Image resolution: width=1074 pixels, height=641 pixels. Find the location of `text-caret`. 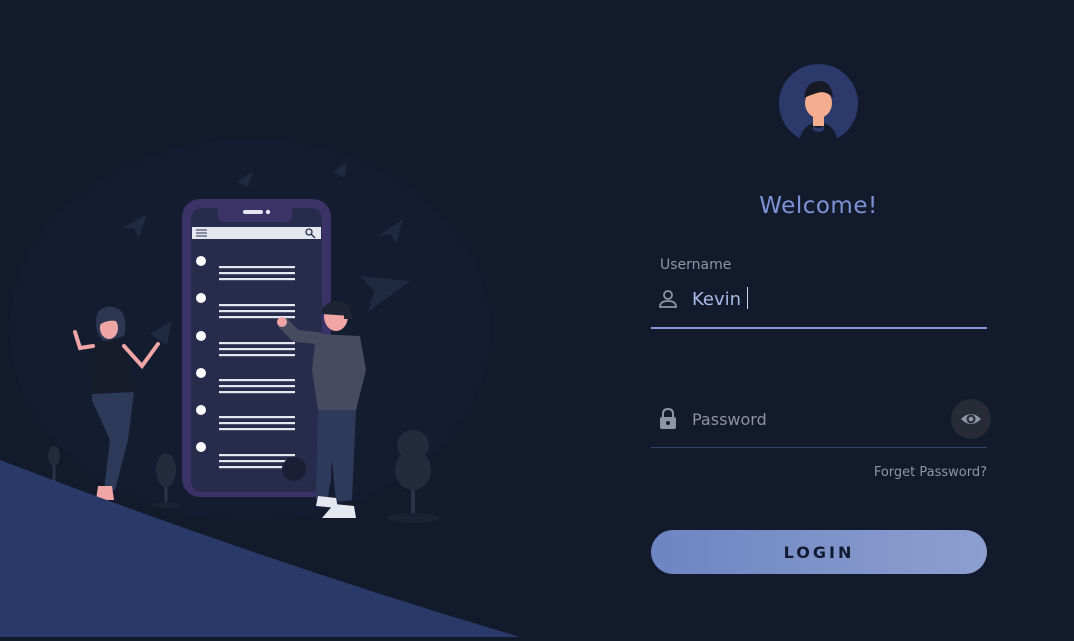

text-caret is located at coordinates (747, 298).